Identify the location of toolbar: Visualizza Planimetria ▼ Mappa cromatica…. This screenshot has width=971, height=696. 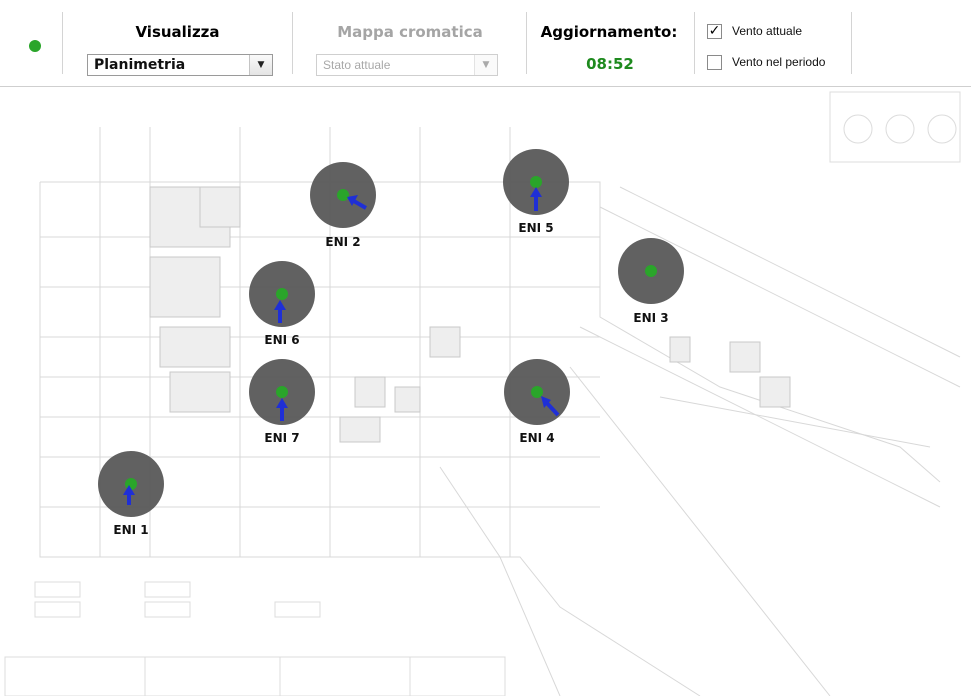
(485, 43).